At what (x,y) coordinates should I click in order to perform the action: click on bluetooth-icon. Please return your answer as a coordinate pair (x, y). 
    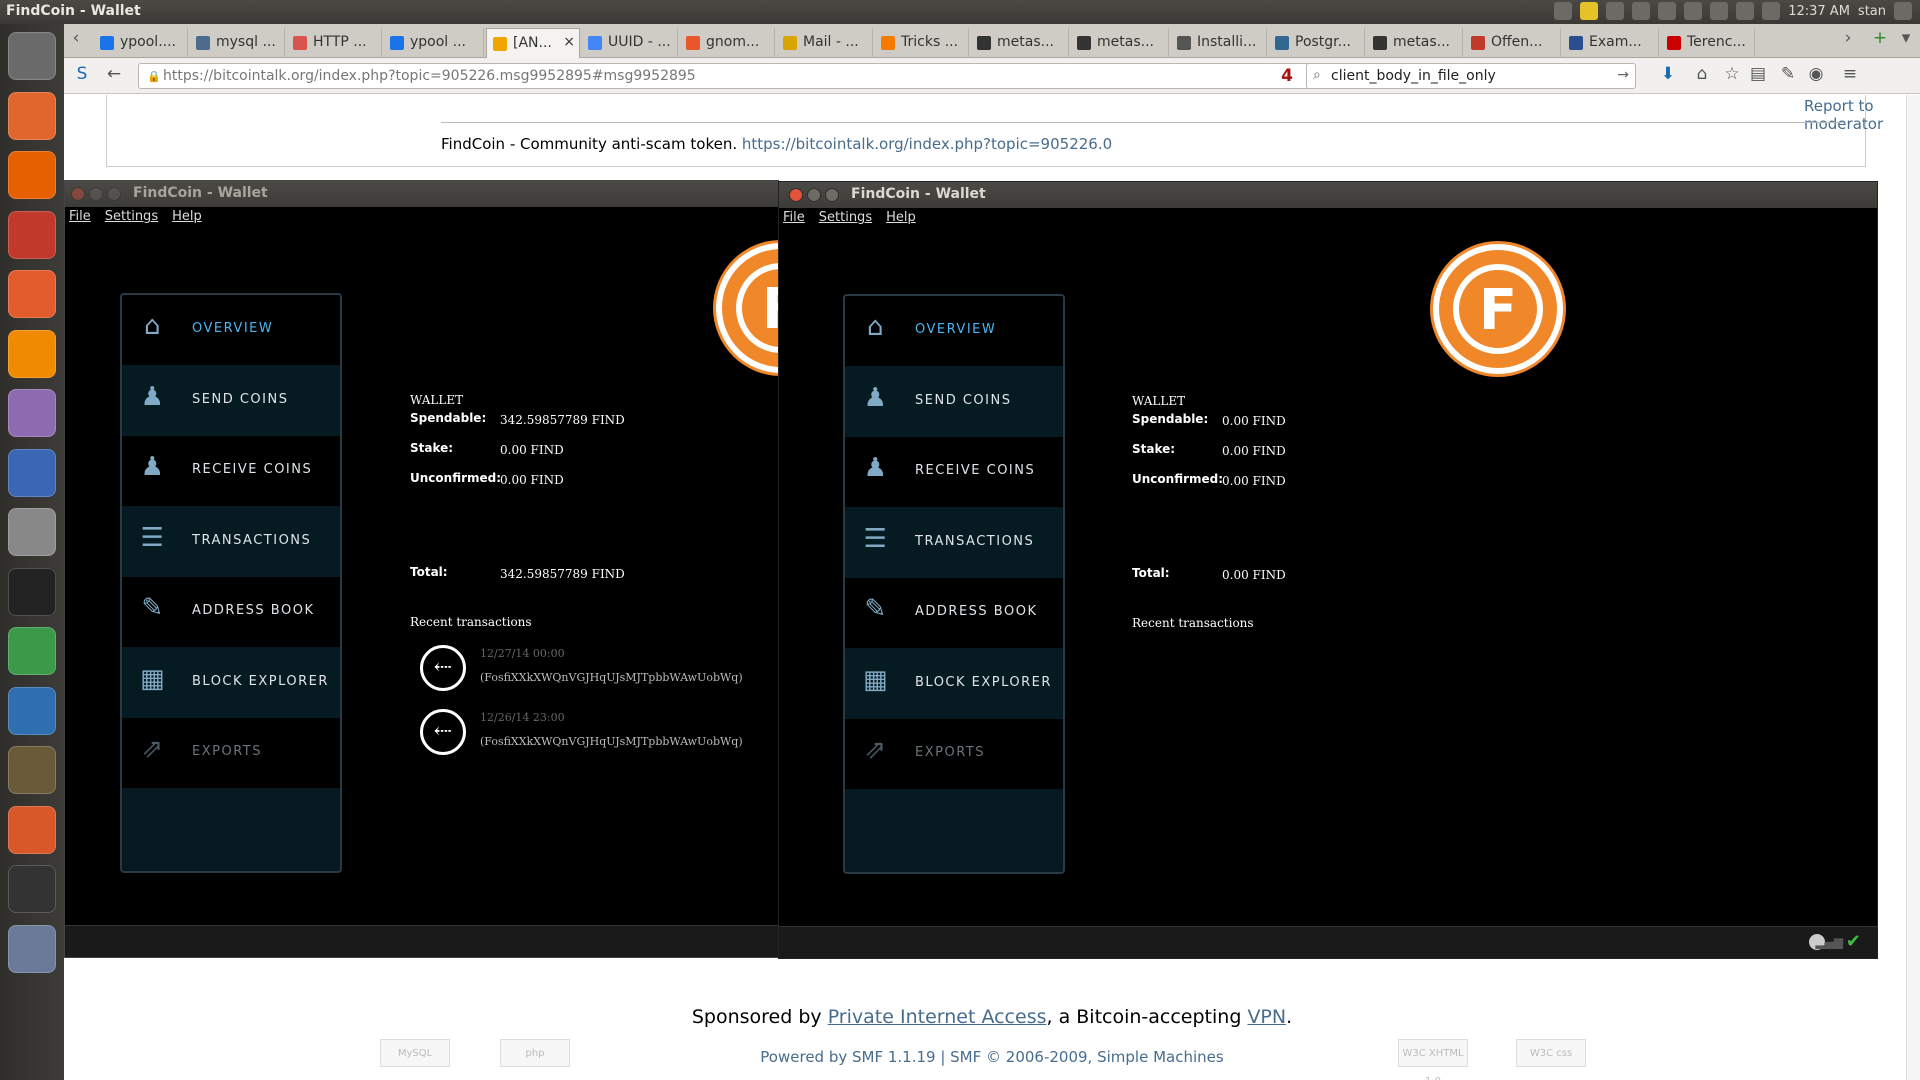
    Looking at the image, I should click on (1641, 11).